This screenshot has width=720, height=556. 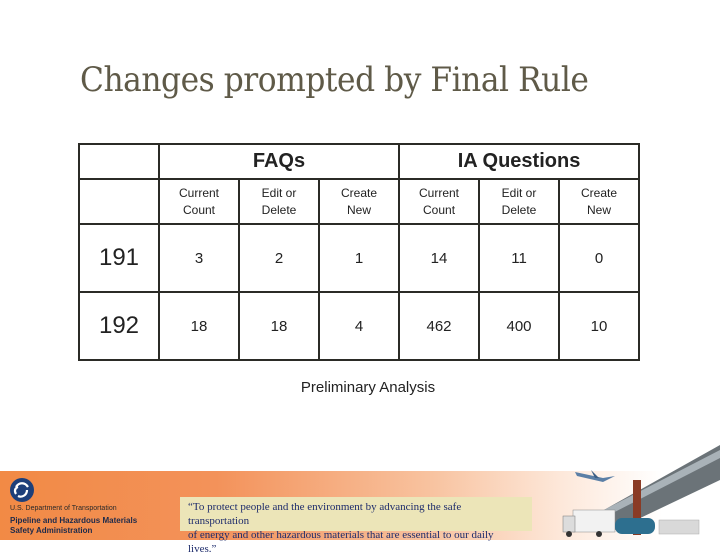 I want to click on table-row: 191 3 2 1 14 11 0, so click(x=359, y=258).